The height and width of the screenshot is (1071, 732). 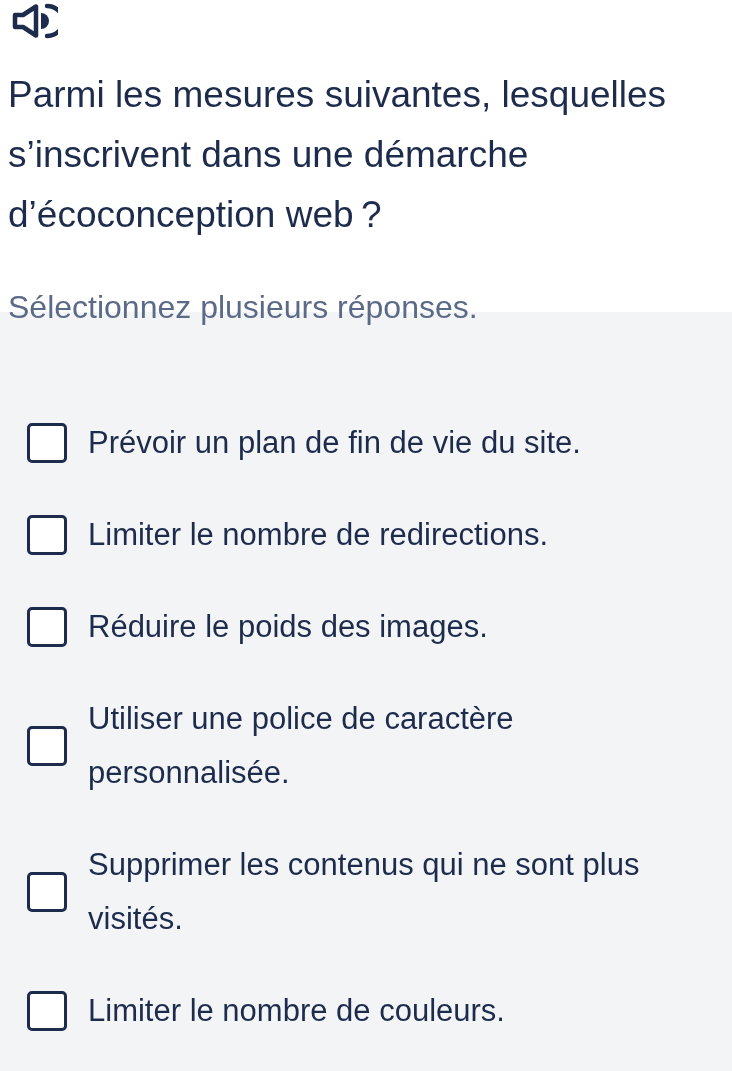 I want to click on option-label: Réduire le poids des images., so click(x=288, y=627).